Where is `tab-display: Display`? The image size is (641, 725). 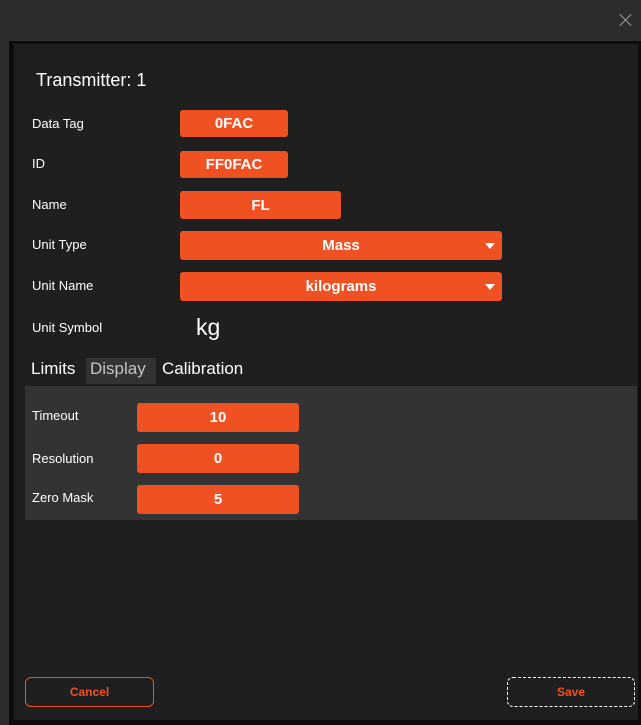
tab-display: Display is located at coordinates (121, 371).